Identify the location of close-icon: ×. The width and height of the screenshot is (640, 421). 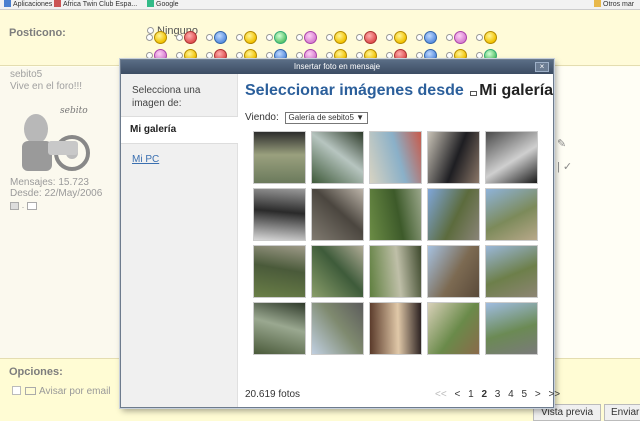
(542, 67).